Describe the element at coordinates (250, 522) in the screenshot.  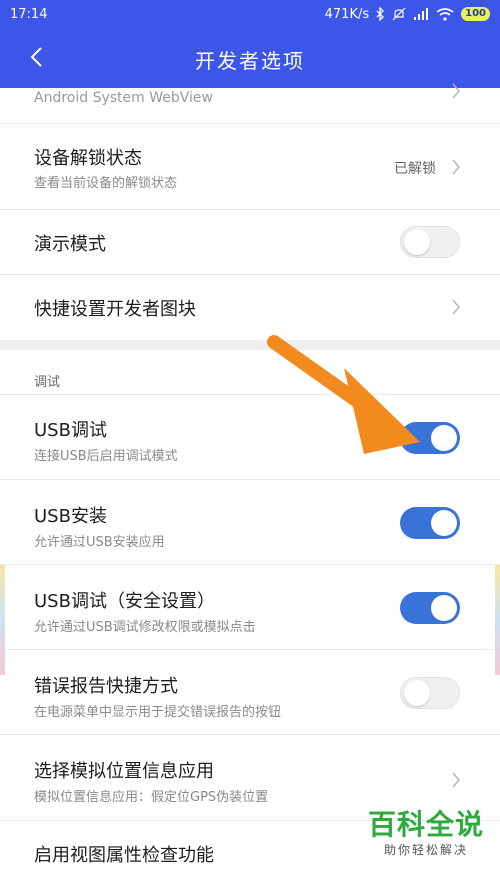
I see `settings-row-usb-install: USB安装 允许通过USB安装应用` at that location.